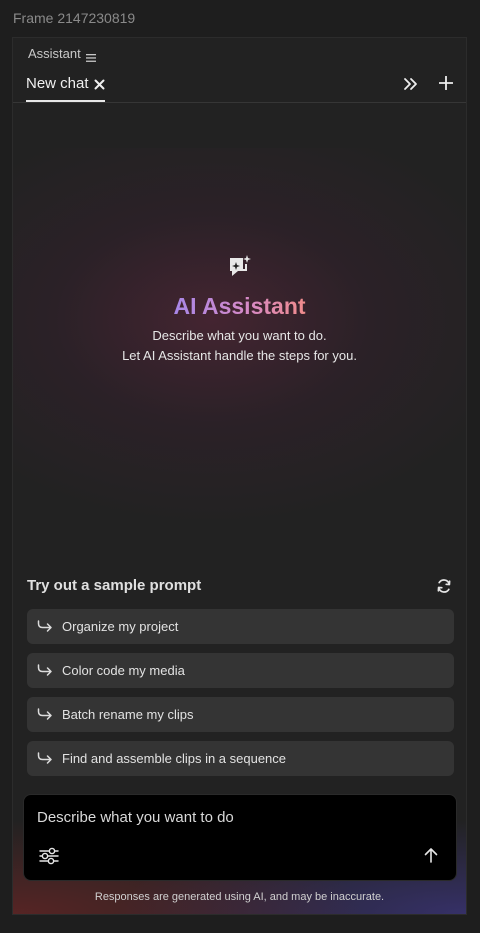 This screenshot has width=480, height=933. I want to click on panel-title: Assistant, so click(54, 53).